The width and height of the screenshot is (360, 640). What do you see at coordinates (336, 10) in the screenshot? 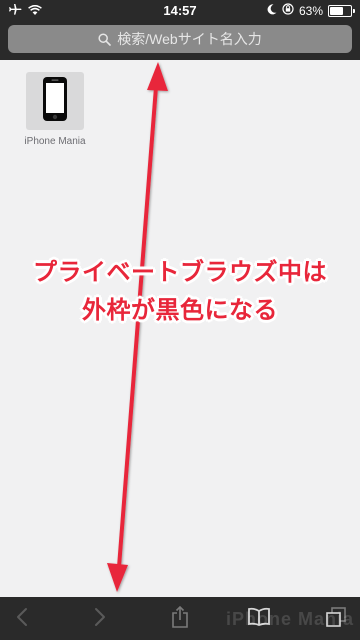
I see `battery-level` at bounding box center [336, 10].